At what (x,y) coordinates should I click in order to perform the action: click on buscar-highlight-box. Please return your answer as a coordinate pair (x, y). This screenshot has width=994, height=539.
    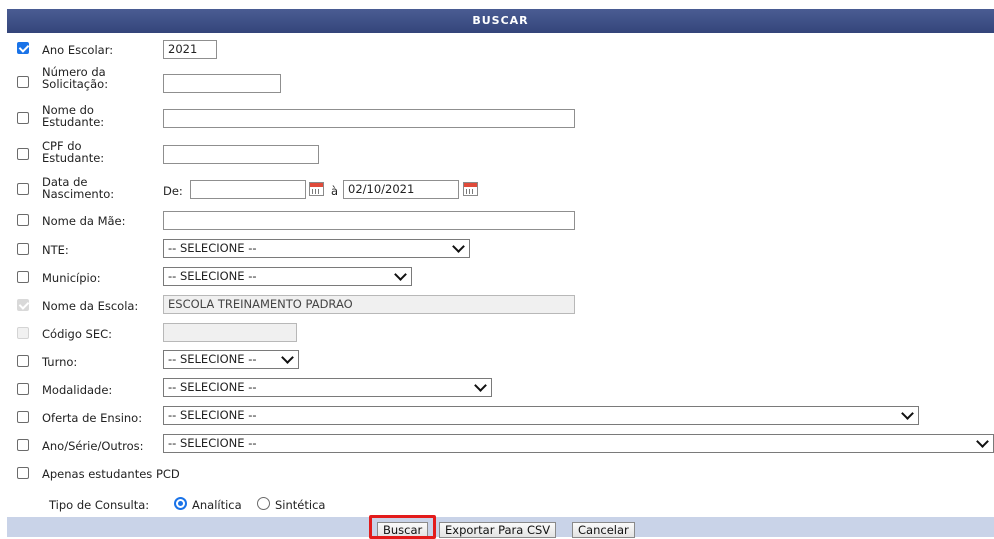
    Looking at the image, I should click on (402, 527).